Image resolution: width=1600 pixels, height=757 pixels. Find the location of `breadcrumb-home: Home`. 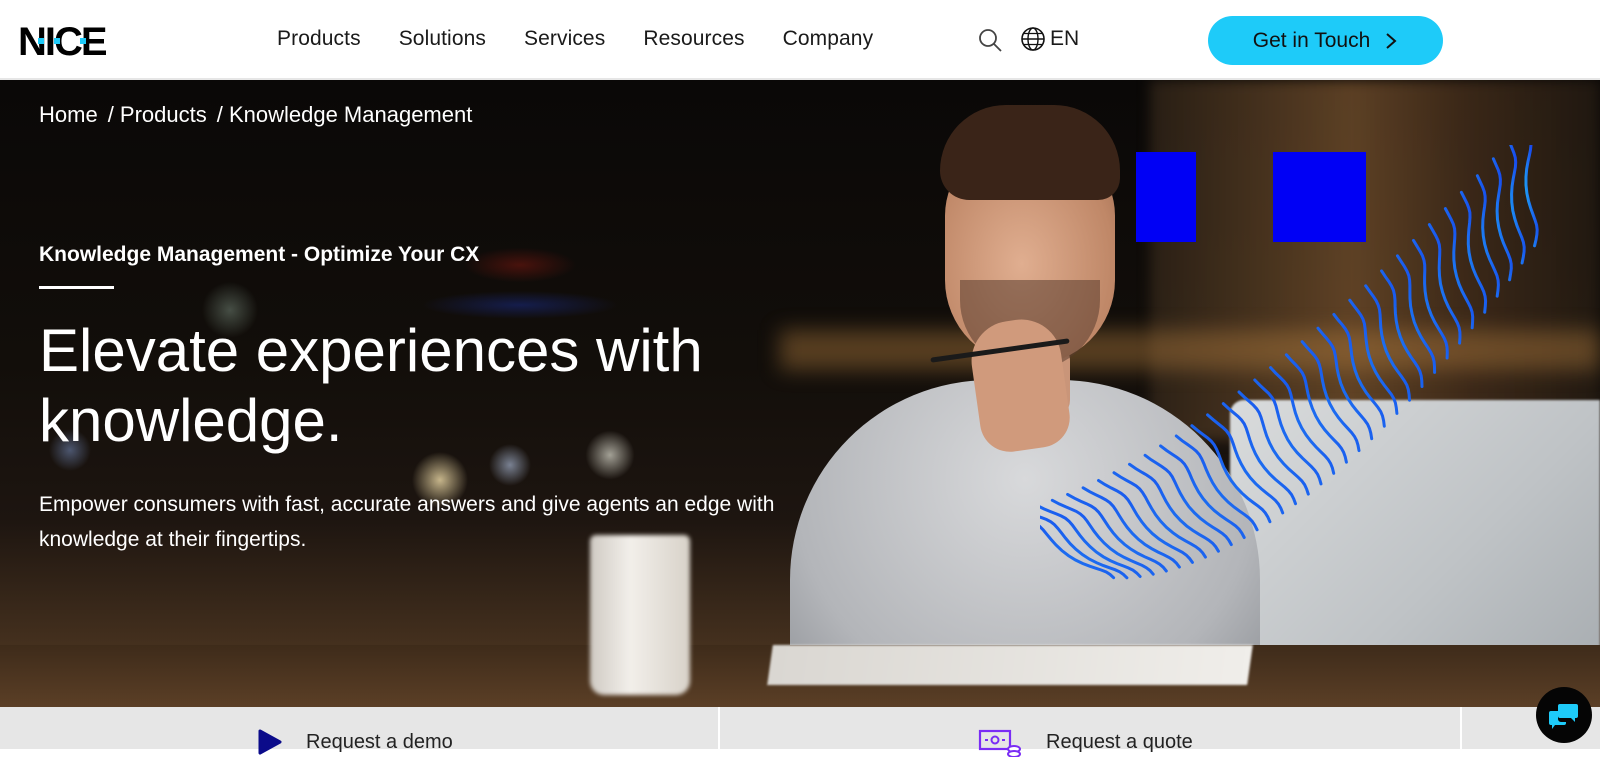

breadcrumb-home: Home is located at coordinates (68, 115).